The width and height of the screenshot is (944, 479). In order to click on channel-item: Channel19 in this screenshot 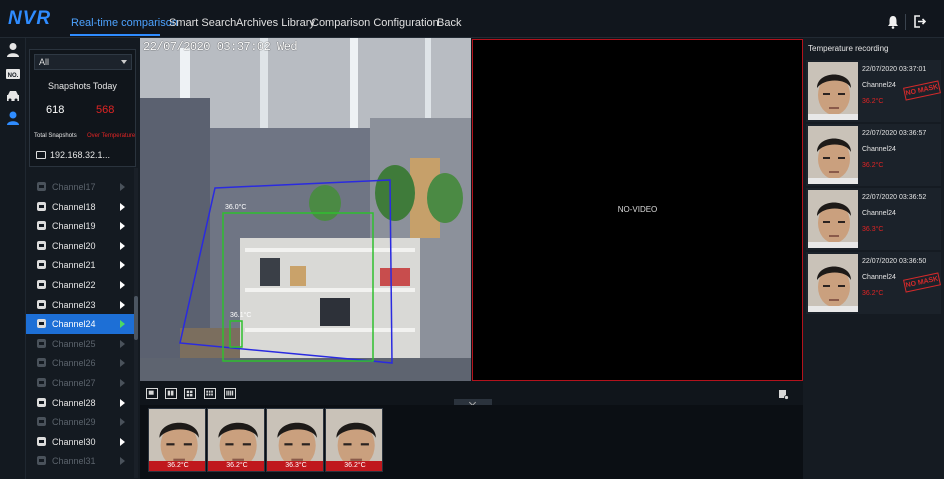, I will do `click(80, 226)`.